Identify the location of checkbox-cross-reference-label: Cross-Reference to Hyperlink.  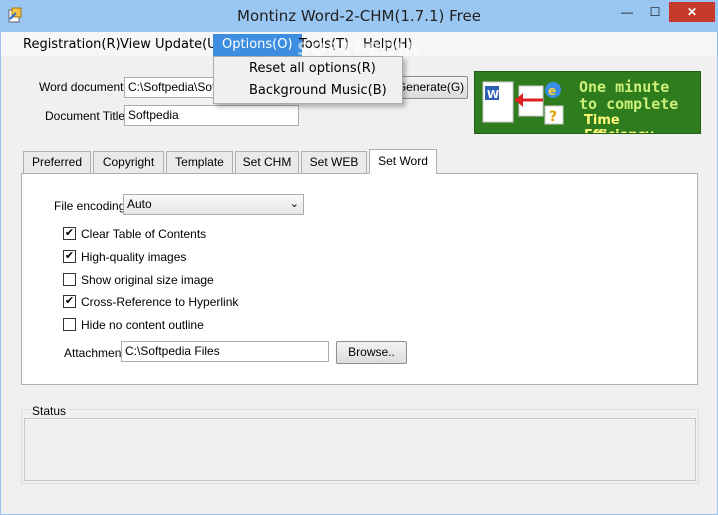
(160, 302).